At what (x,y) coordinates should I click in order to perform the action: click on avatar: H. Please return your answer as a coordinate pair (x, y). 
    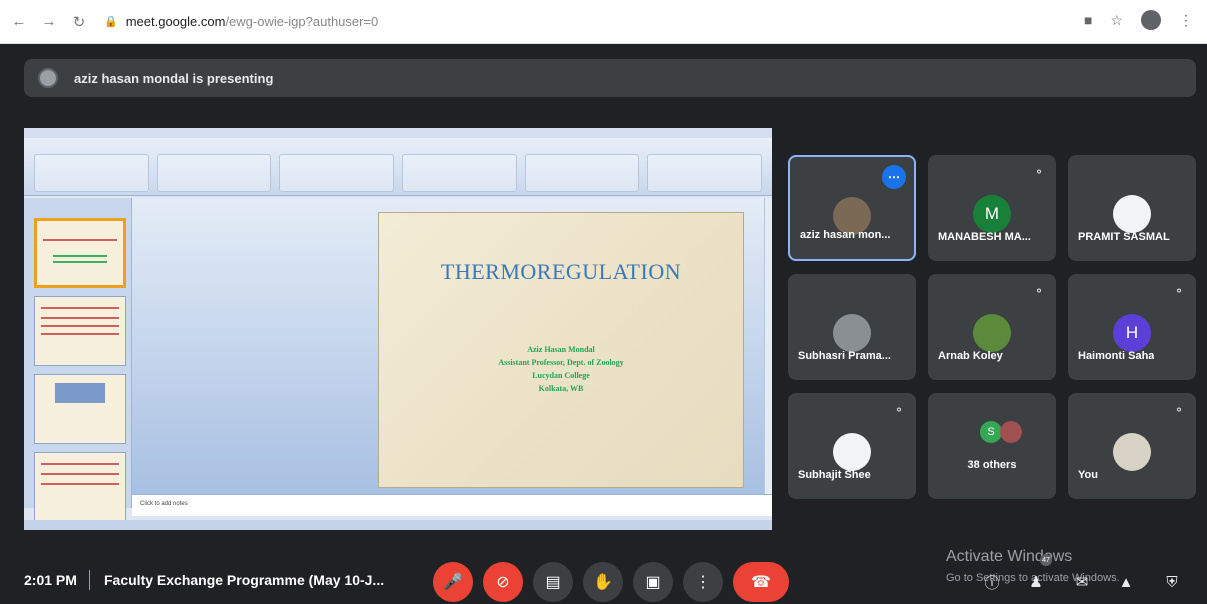
    Looking at the image, I should click on (1132, 333).